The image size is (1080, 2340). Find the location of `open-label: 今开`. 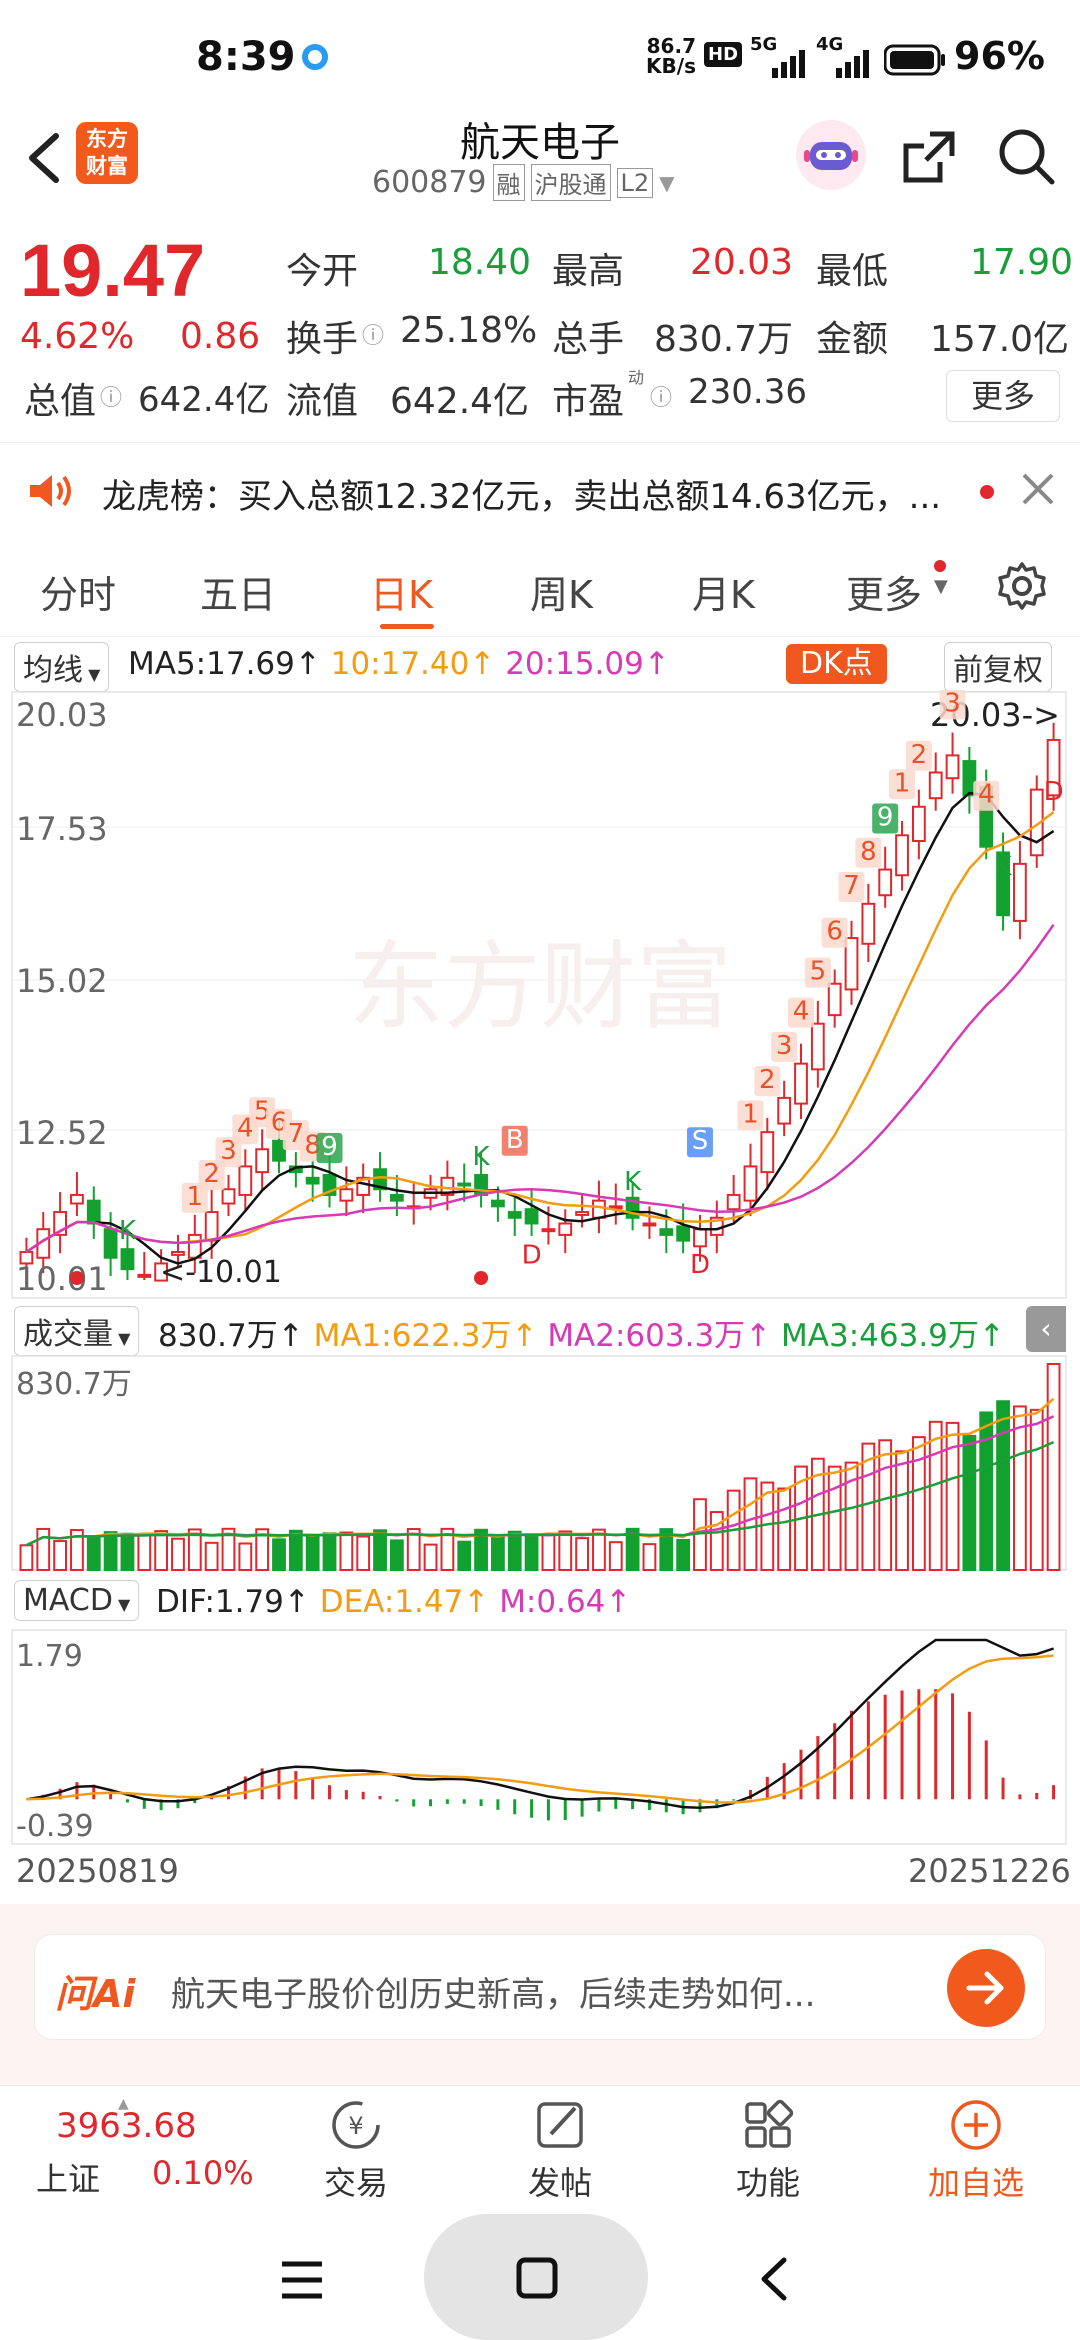

open-label: 今开 is located at coordinates (322, 271).